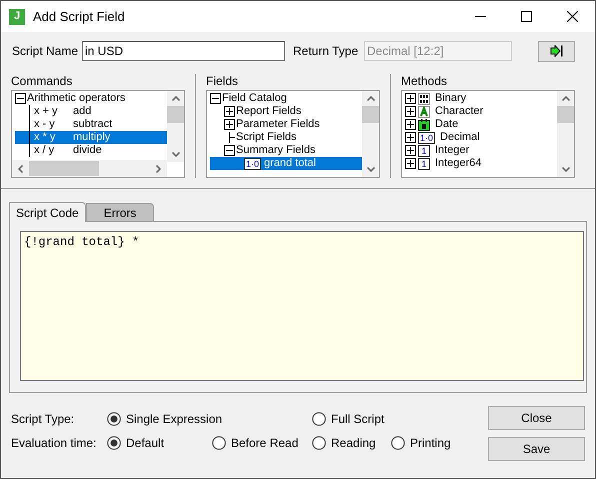 This screenshot has width=596, height=479. I want to click on radio-button: Default, so click(135, 443).